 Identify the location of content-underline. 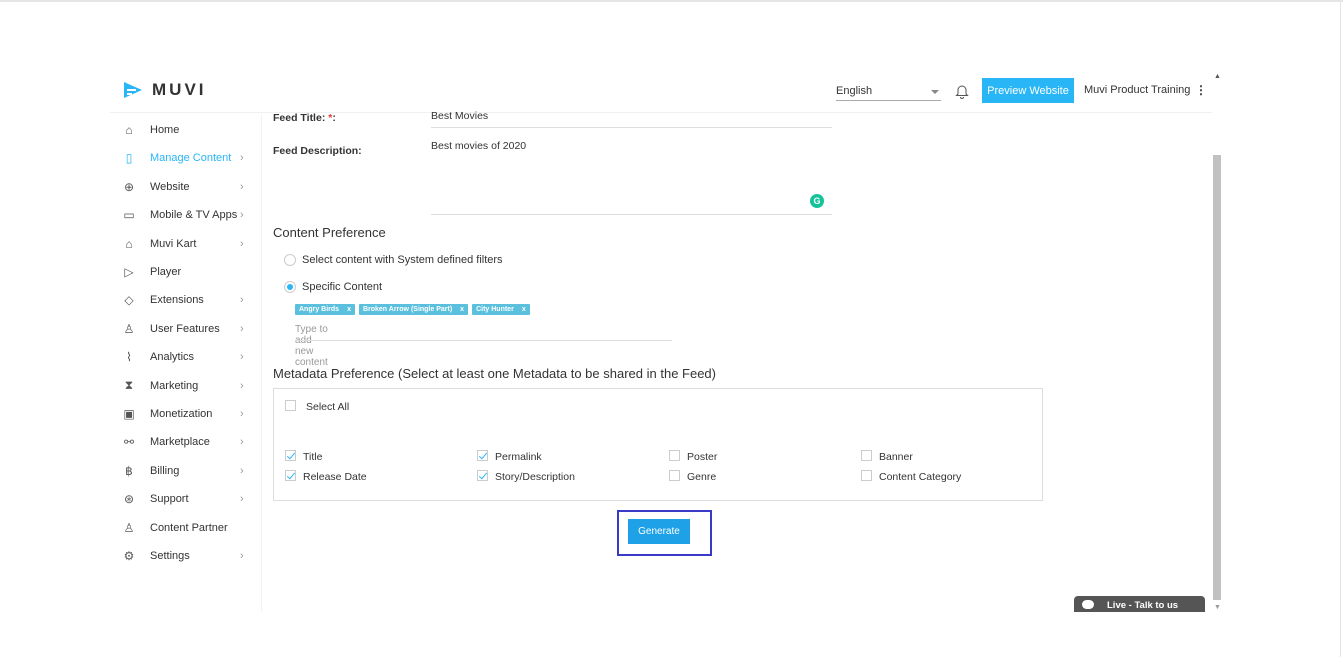
(483, 340).